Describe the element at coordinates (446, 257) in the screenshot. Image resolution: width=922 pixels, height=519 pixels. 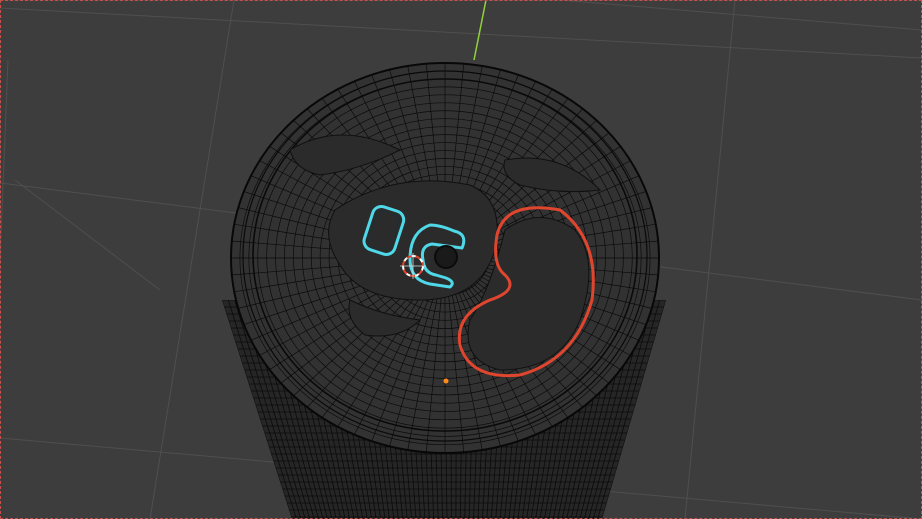
I see `rivet` at that location.